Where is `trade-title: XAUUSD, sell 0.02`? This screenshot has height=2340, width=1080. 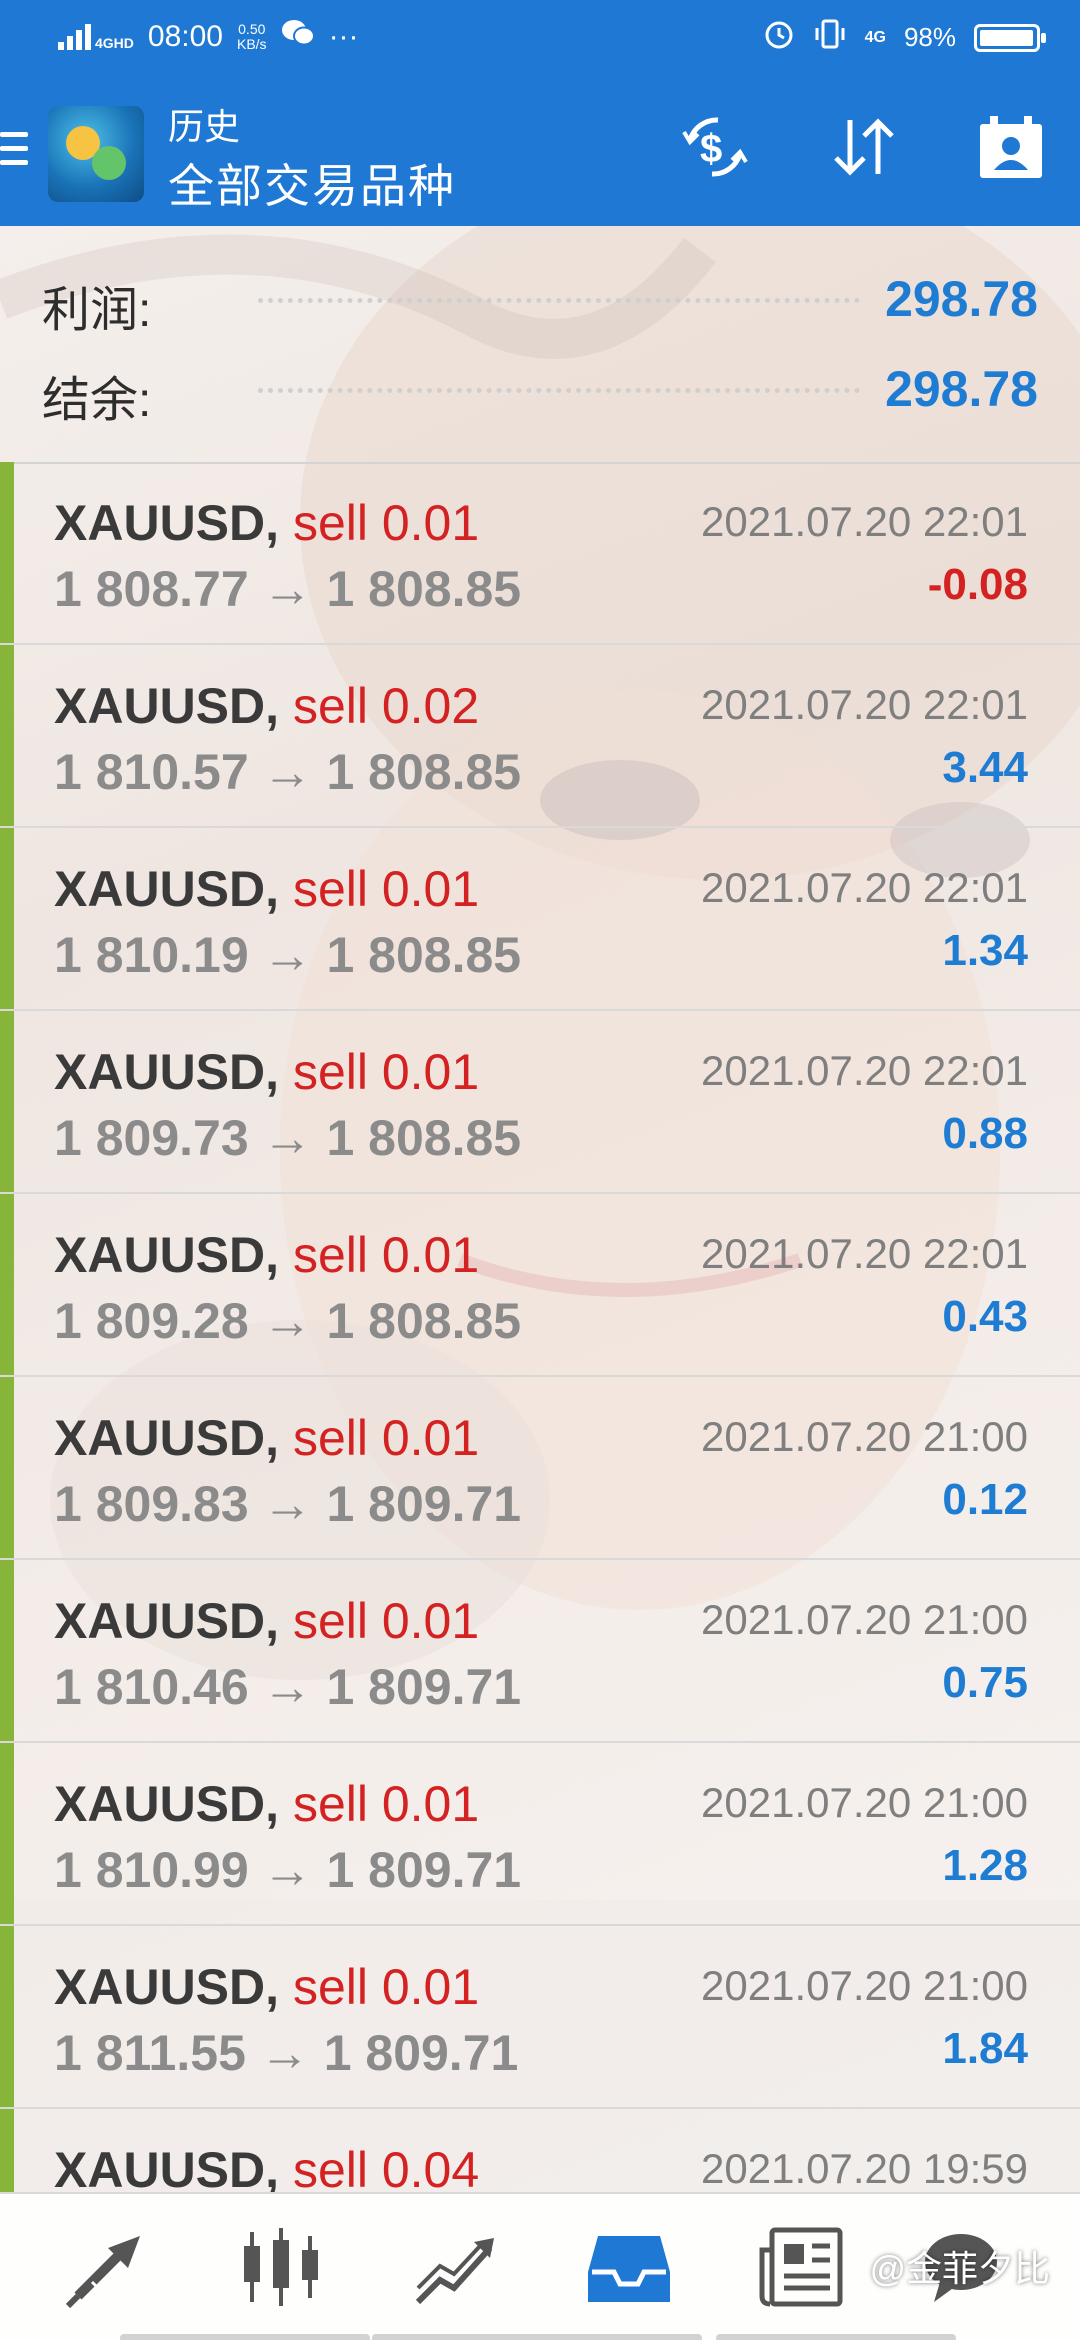 trade-title: XAUUSD, sell 0.02 is located at coordinates (266, 706).